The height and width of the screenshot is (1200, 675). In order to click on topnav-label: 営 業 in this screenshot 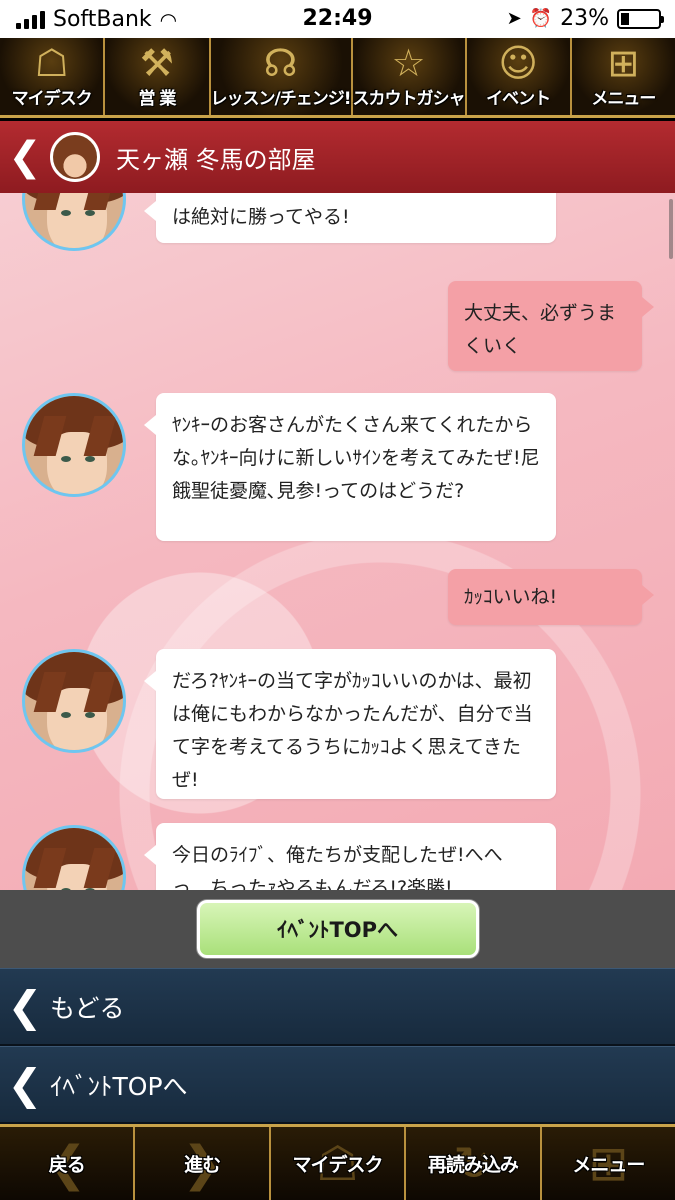, I will do `click(157, 99)`.